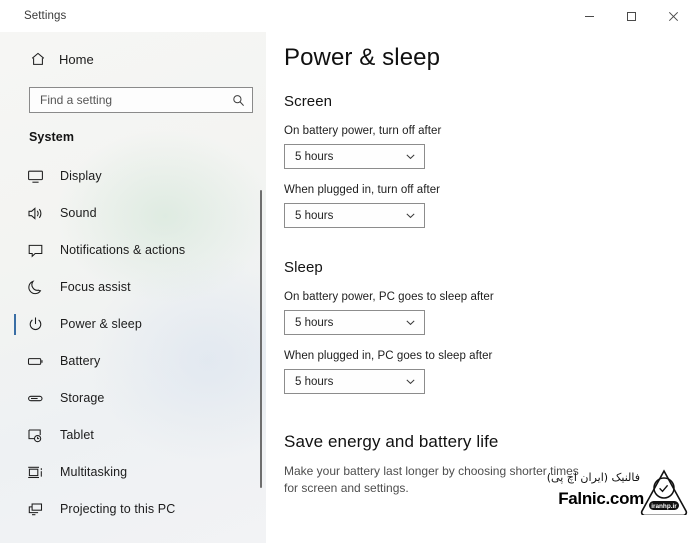  Describe the element at coordinates (308, 101) in the screenshot. I see `screen-section-heading: Screen` at that location.